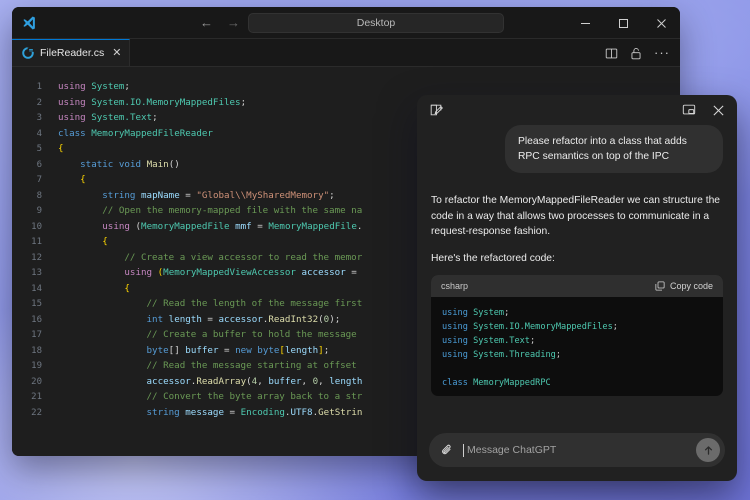 This screenshot has height=500, width=750. I want to click on line-number: 17, so click(36, 335).